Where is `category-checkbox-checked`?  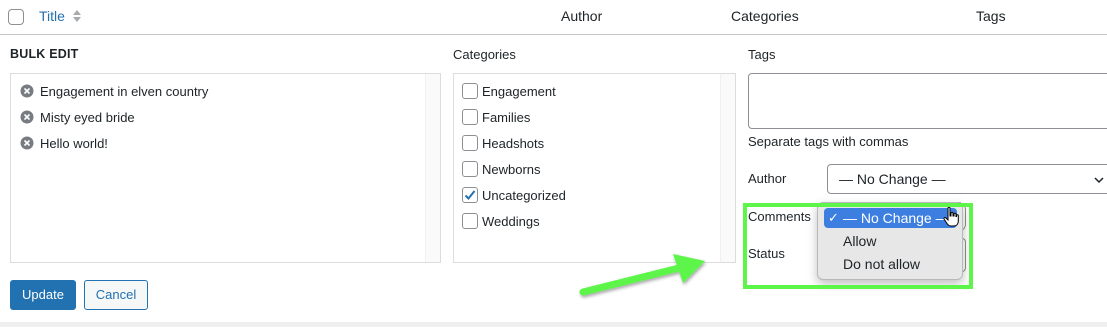 category-checkbox-checked is located at coordinates (470, 195).